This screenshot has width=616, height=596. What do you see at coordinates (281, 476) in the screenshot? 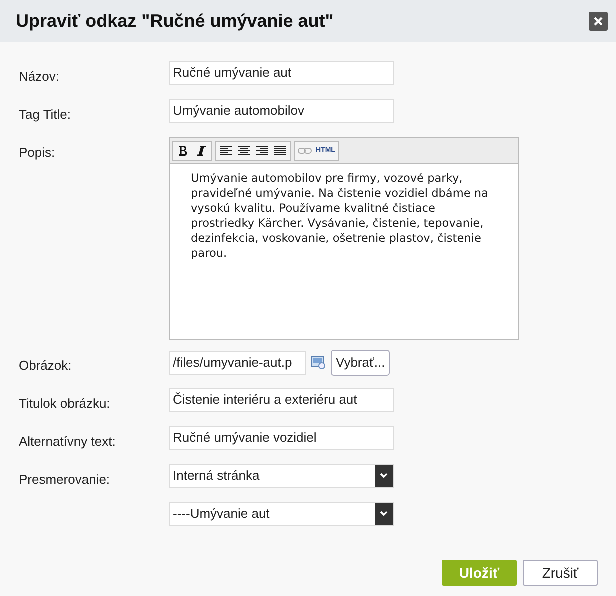
I see `dropdown: Interná stránka` at bounding box center [281, 476].